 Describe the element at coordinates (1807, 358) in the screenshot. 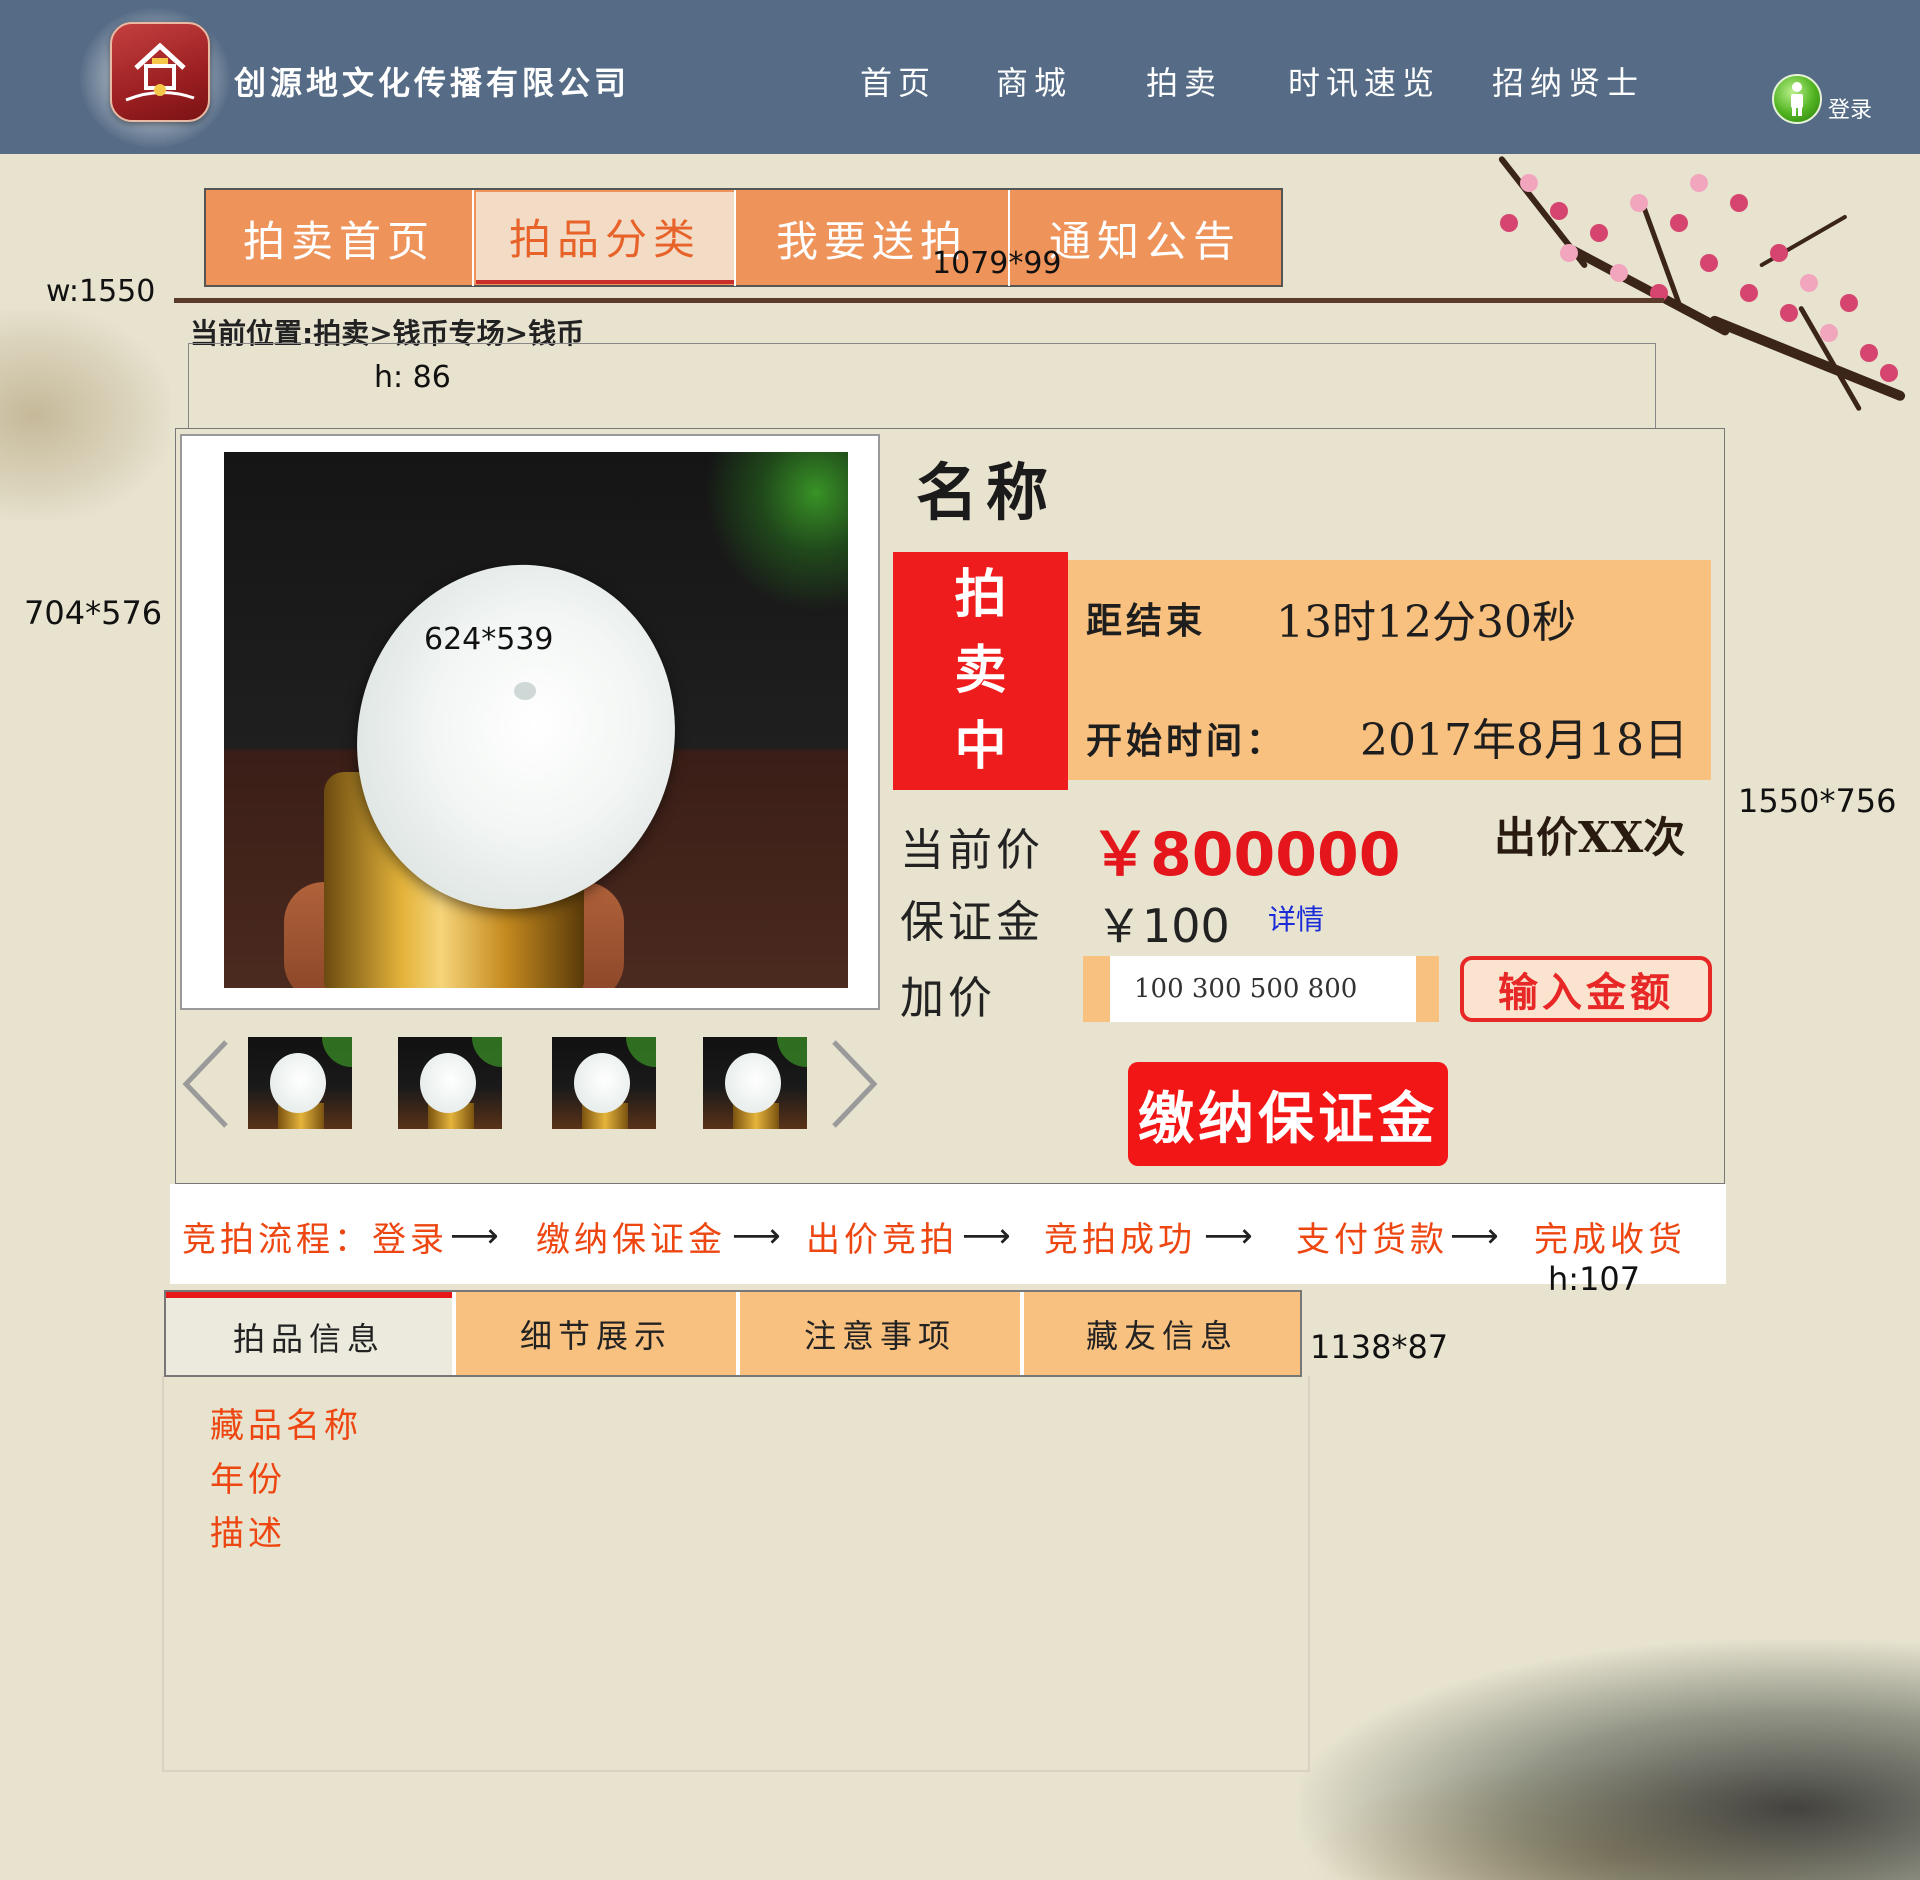

I see `plum-branch` at that location.